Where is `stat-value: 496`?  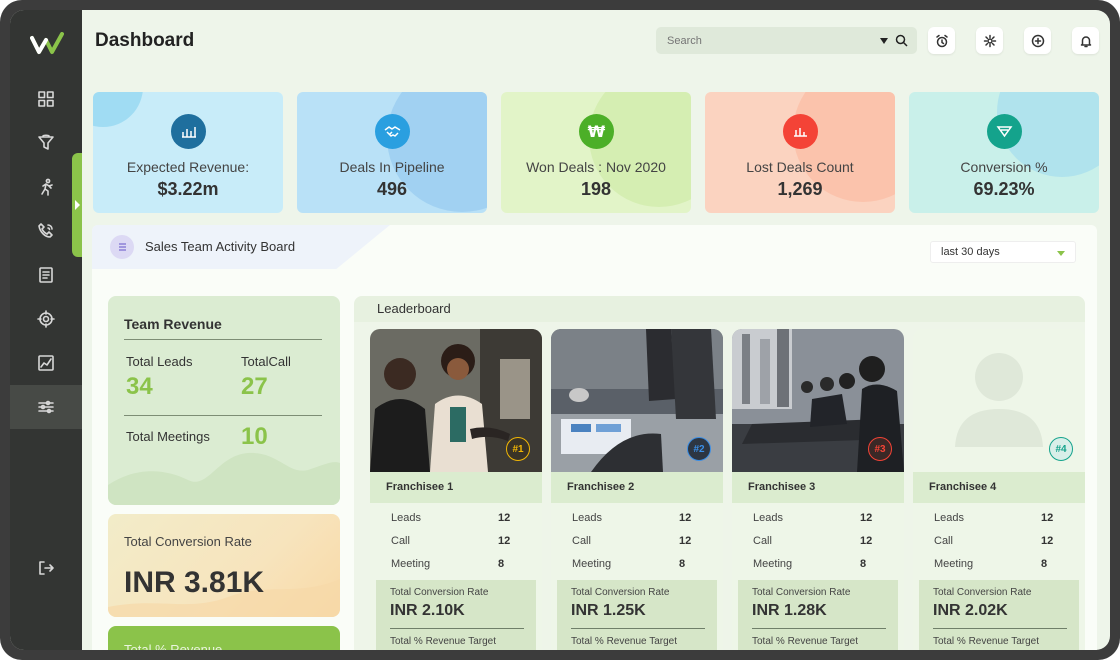
stat-value: 496 is located at coordinates (392, 189).